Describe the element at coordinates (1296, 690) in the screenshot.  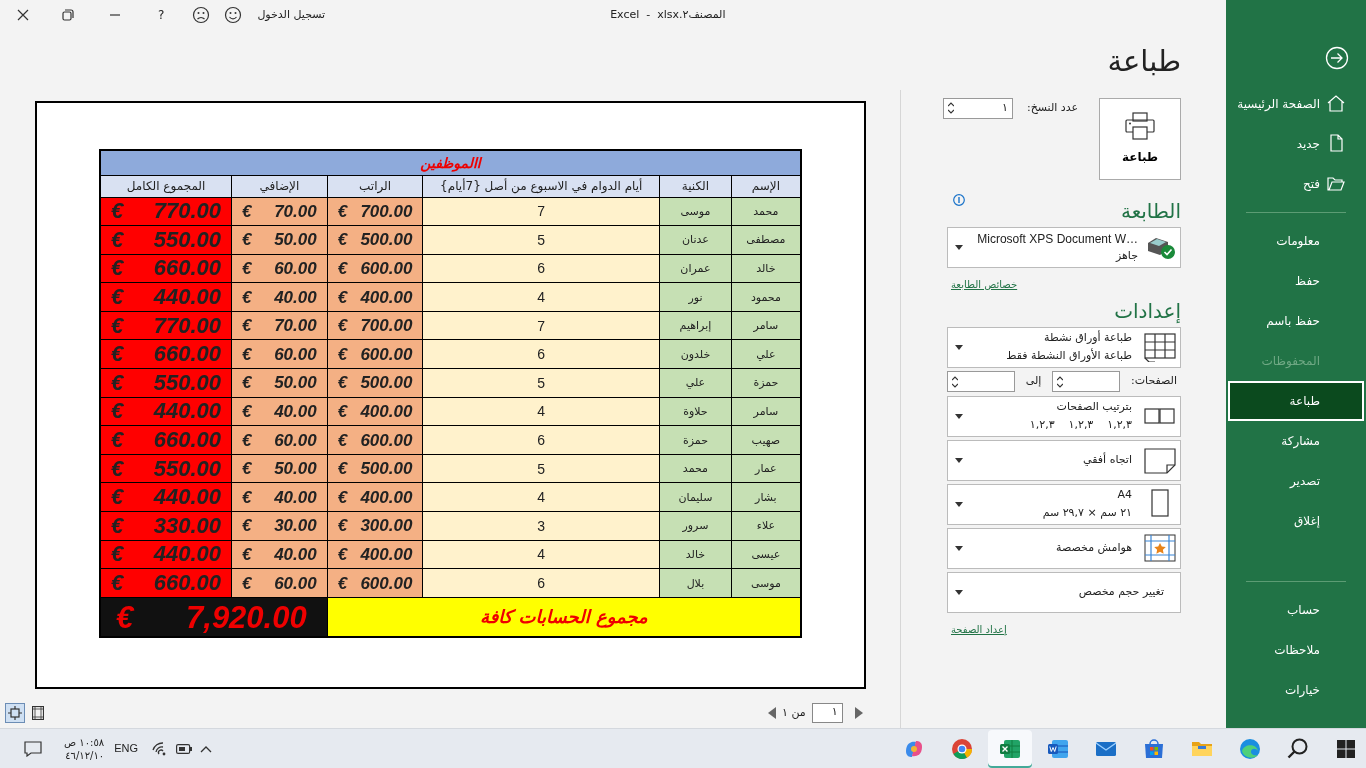
I see `sidebar-item: خيارات` at that location.